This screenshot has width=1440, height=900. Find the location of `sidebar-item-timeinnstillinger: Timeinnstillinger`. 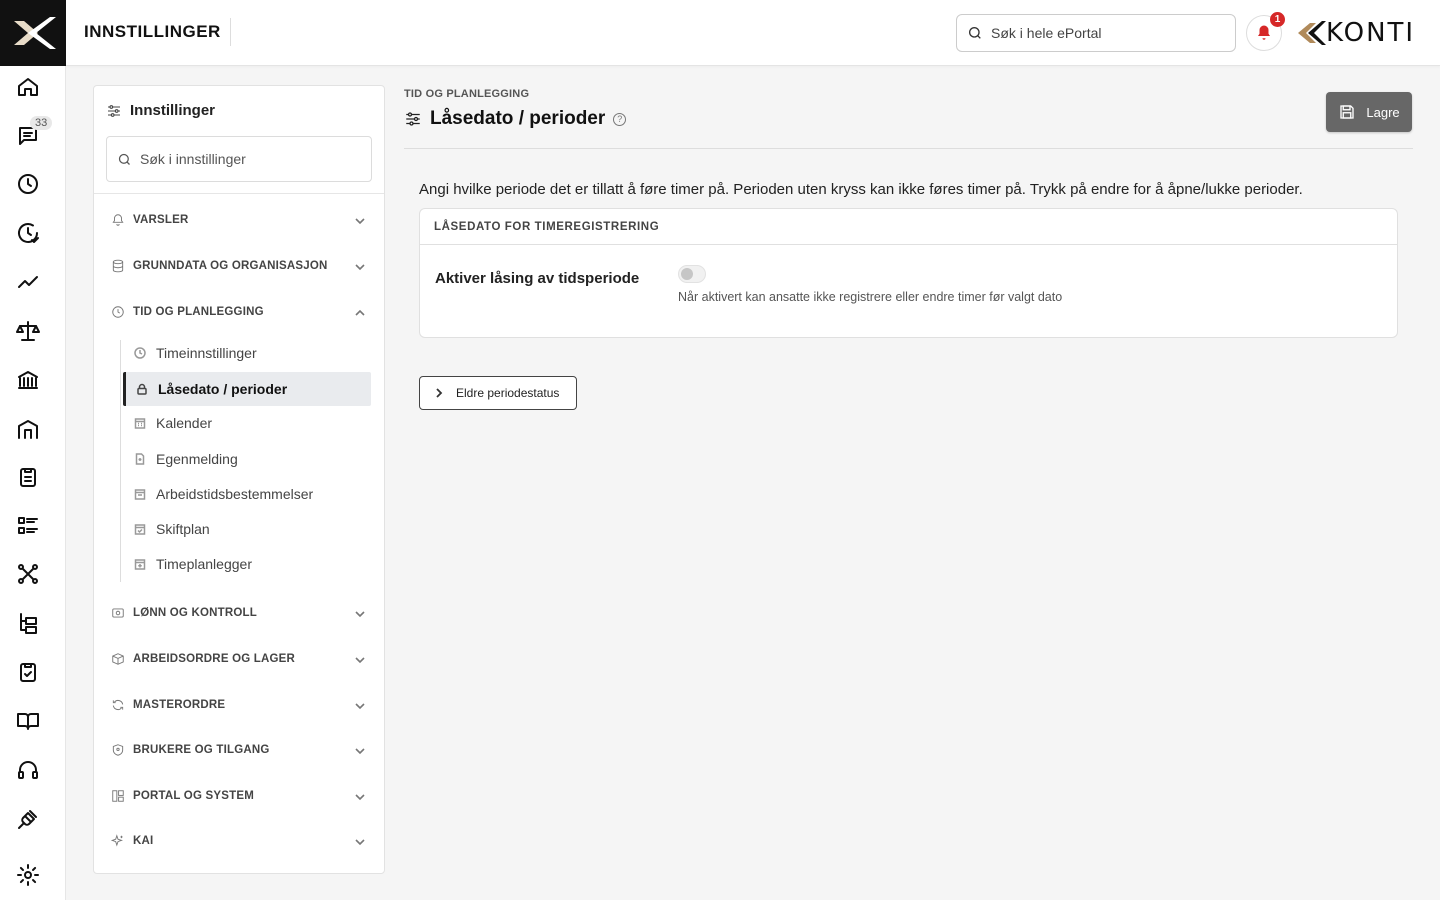

sidebar-item-timeinnstillinger: Timeinnstillinger is located at coordinates (248, 353).